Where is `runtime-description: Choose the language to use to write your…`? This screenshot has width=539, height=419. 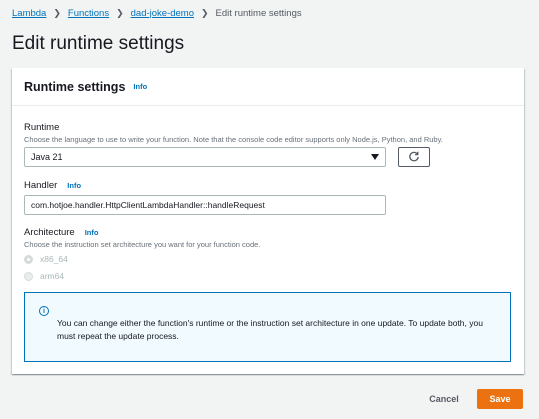 runtime-description: Choose the language to use to write your… is located at coordinates (233, 139).